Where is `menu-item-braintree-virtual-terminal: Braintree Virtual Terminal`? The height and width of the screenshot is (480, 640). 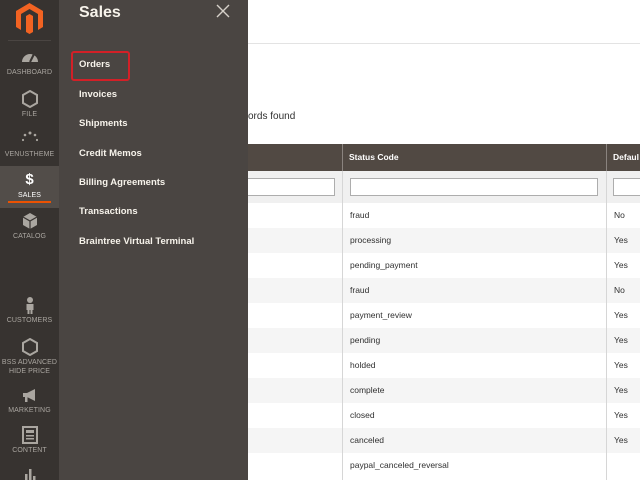
menu-item-braintree-virtual-terminal: Braintree Virtual Terminal is located at coordinates (136, 241).